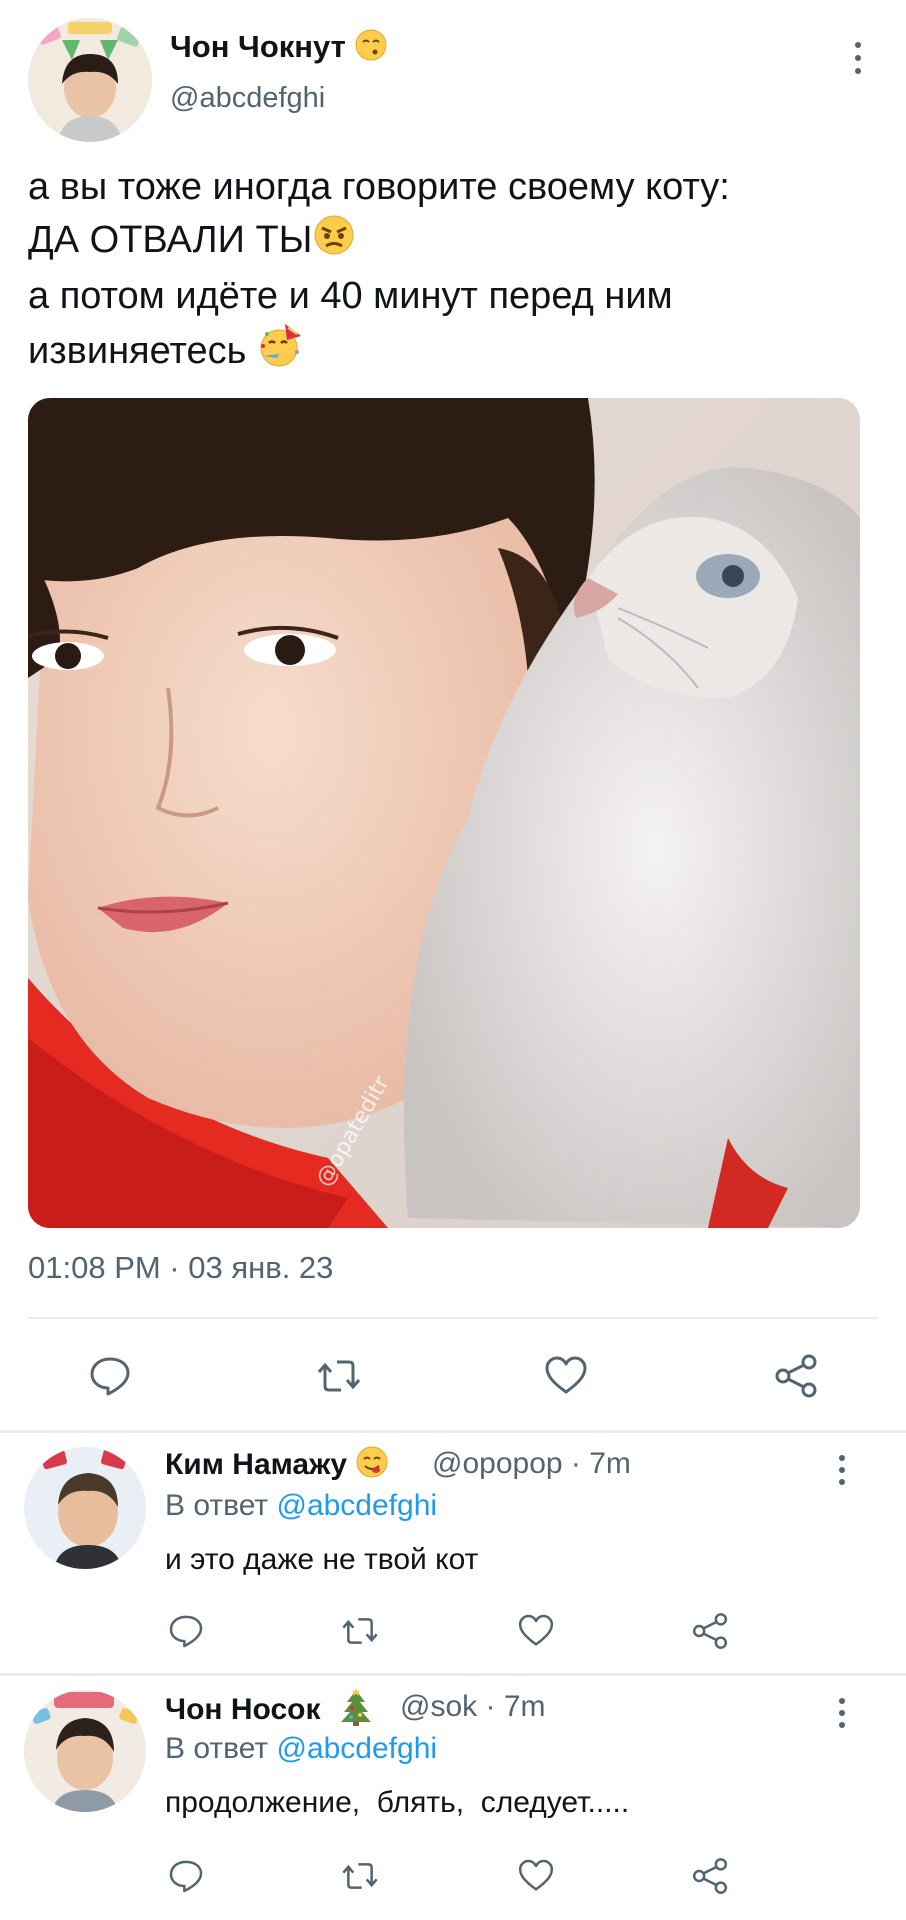 This screenshot has height=1920, width=906. What do you see at coordinates (458, 242) in the screenshot?
I see `tweet-line-2: ДА ОТВАЛИ ТЫ` at bounding box center [458, 242].